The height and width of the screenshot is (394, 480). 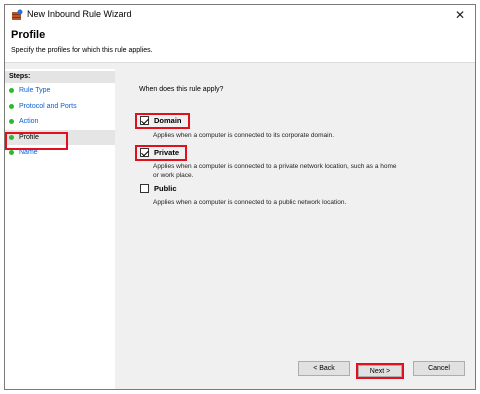 What do you see at coordinates (144, 120) in the screenshot?
I see `domain-checkbox-box` at bounding box center [144, 120].